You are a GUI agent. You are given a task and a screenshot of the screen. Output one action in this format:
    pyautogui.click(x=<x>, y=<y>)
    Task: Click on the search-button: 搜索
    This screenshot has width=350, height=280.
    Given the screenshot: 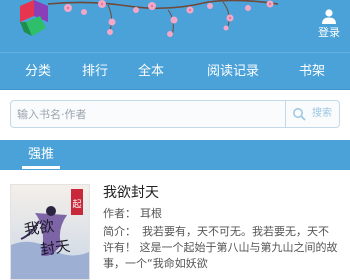 What is the action you would take?
    pyautogui.click(x=312, y=114)
    